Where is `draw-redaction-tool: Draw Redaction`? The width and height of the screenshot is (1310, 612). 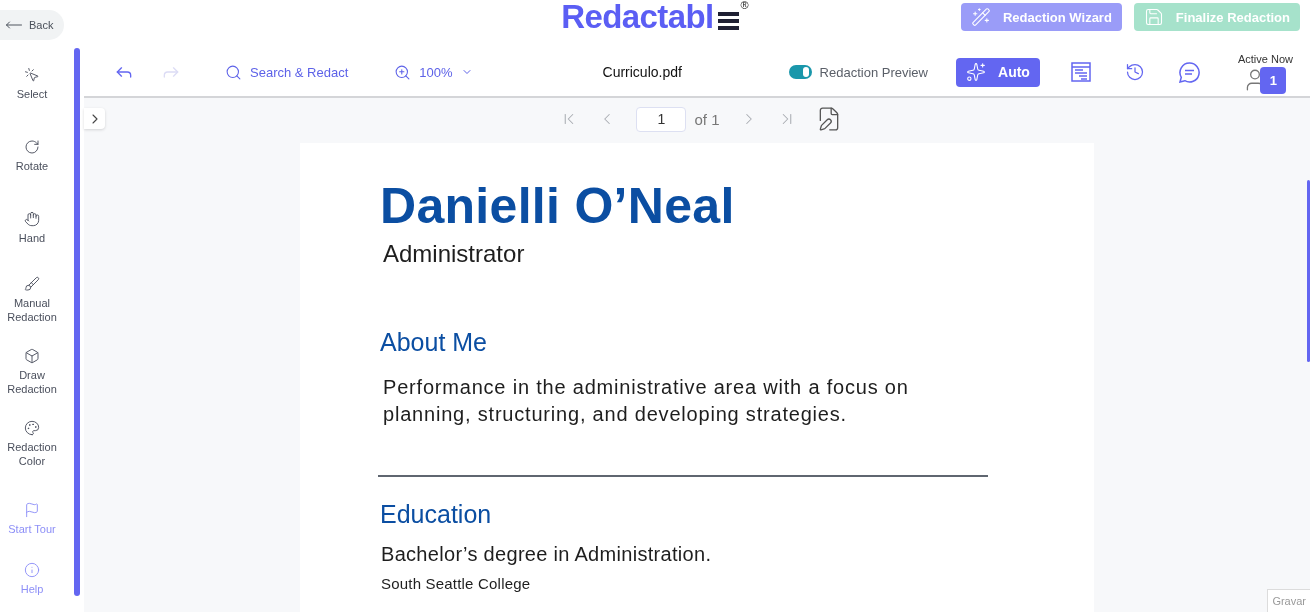
draw-redaction-tool: Draw Redaction is located at coordinates (32, 372).